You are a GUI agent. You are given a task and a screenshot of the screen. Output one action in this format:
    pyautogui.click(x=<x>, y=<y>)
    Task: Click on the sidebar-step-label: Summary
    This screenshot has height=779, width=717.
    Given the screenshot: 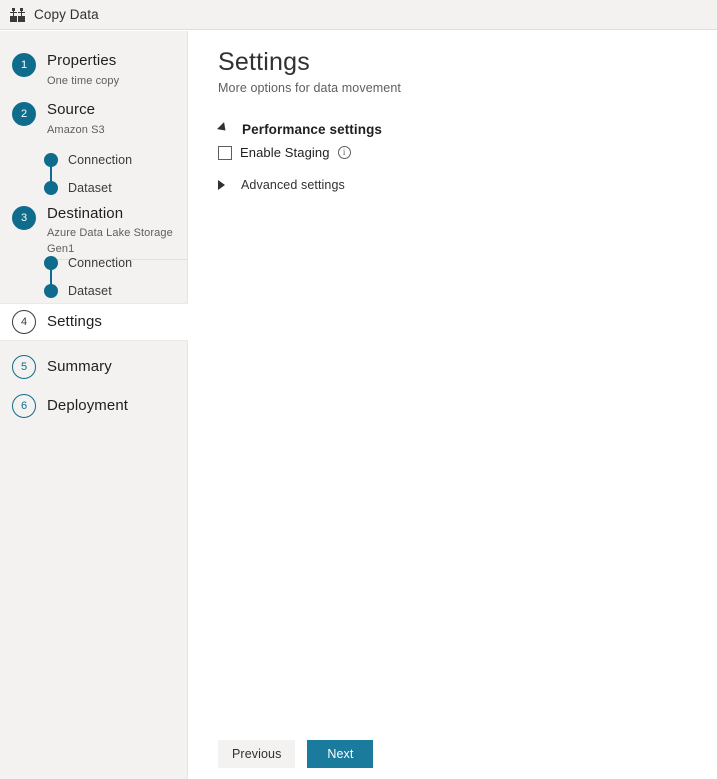 What is the action you would take?
    pyautogui.click(x=79, y=366)
    